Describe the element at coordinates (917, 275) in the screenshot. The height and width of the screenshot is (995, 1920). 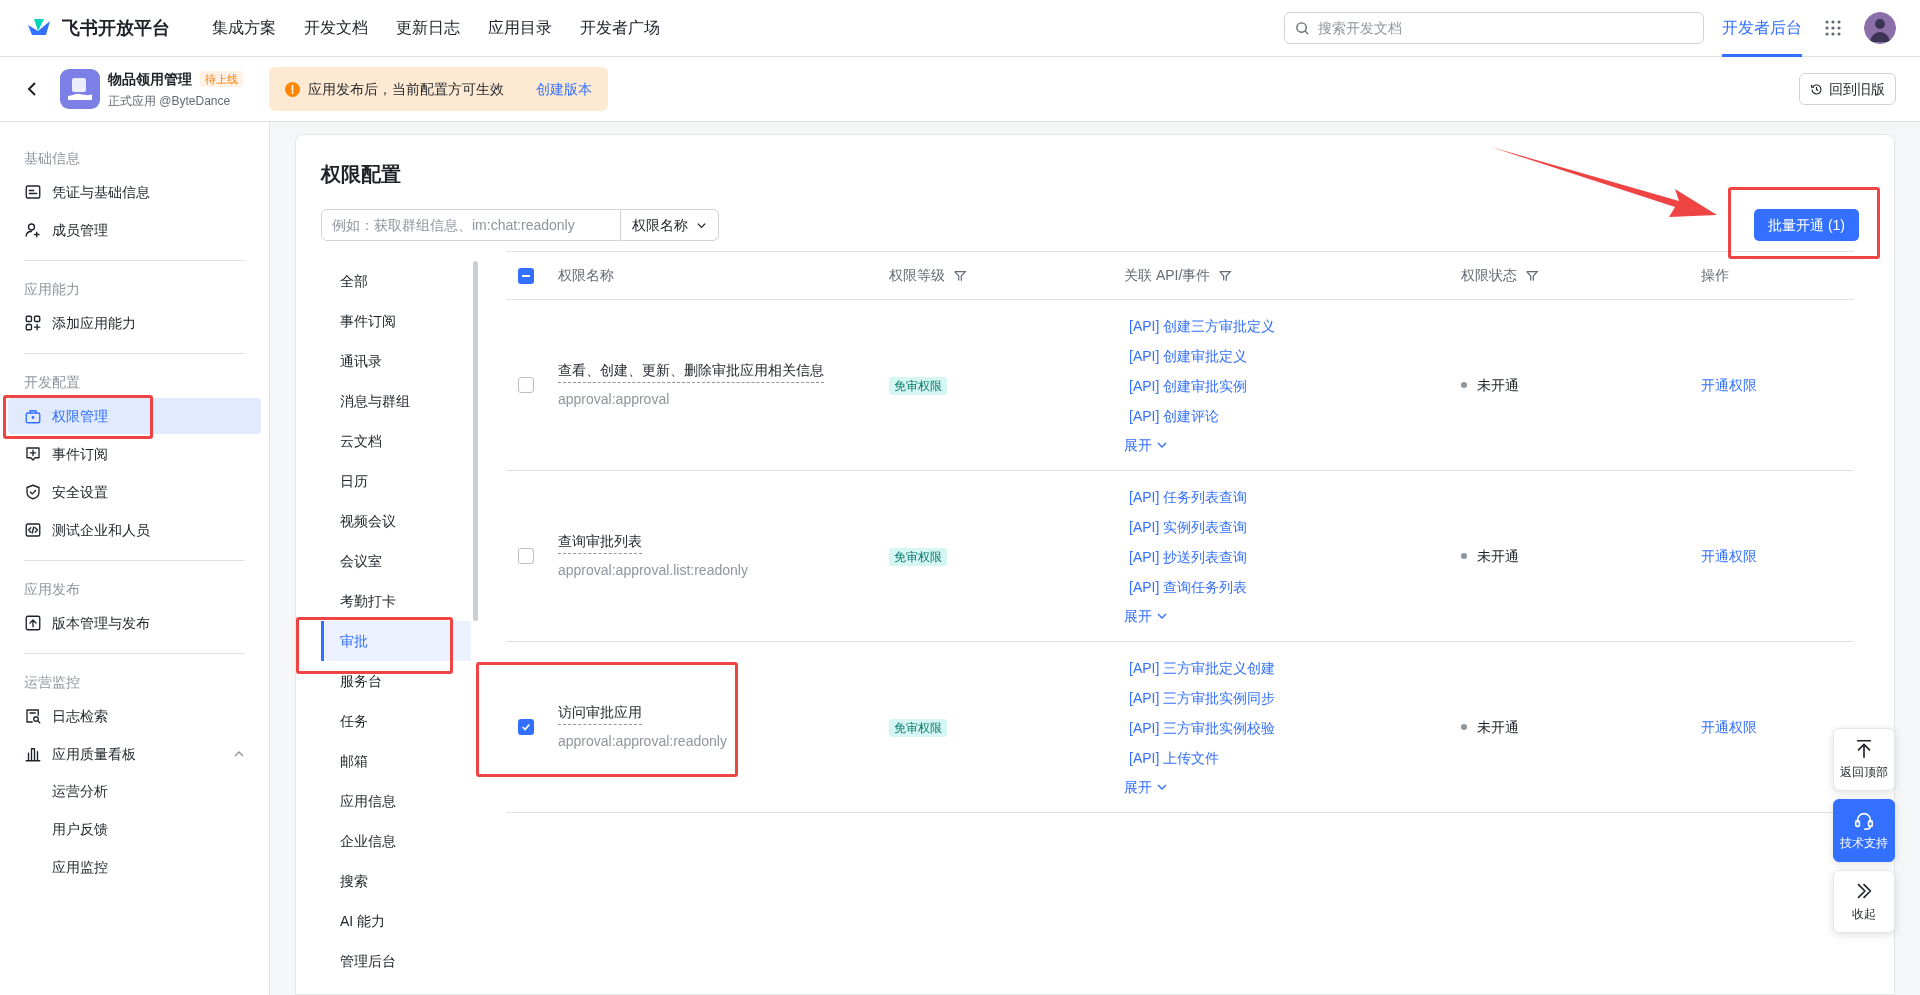
I see `column-header: 权限等级` at that location.